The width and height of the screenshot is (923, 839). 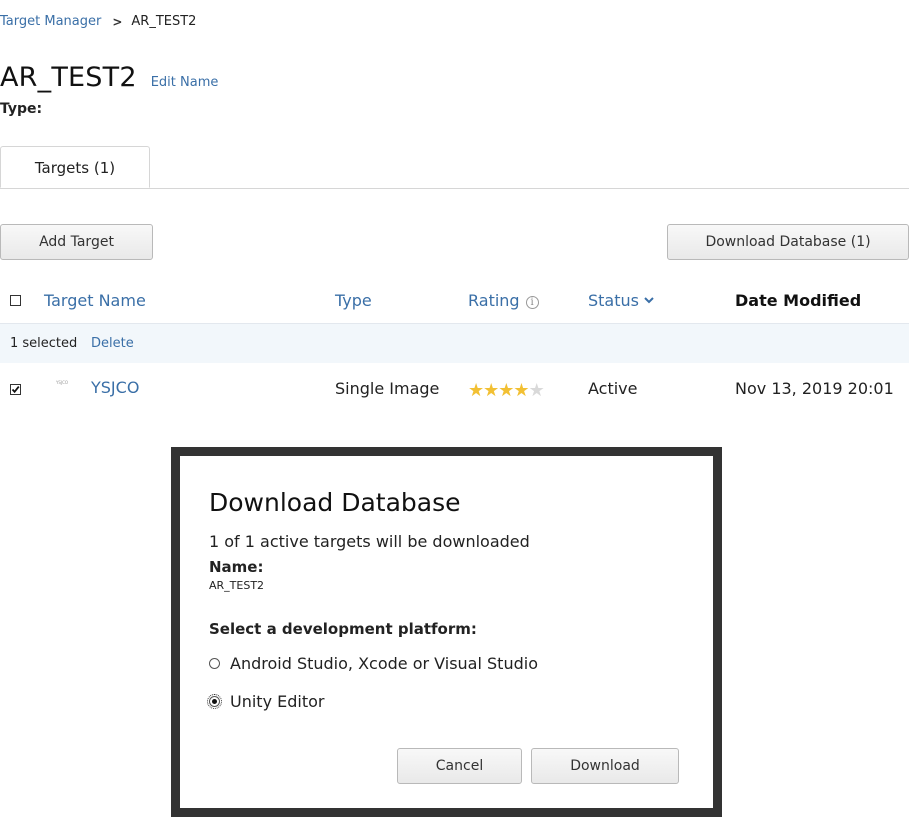 I want to click on platform-option-label: Android Studio, Xcode or Visual Studio, so click(x=384, y=663).